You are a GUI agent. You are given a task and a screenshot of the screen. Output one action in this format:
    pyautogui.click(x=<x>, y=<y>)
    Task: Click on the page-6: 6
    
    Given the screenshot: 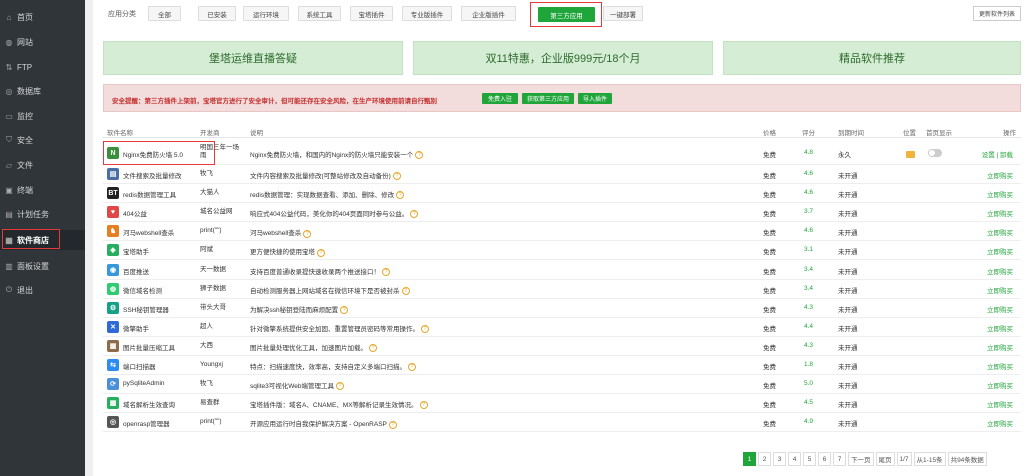 What is the action you would take?
    pyautogui.click(x=824, y=459)
    